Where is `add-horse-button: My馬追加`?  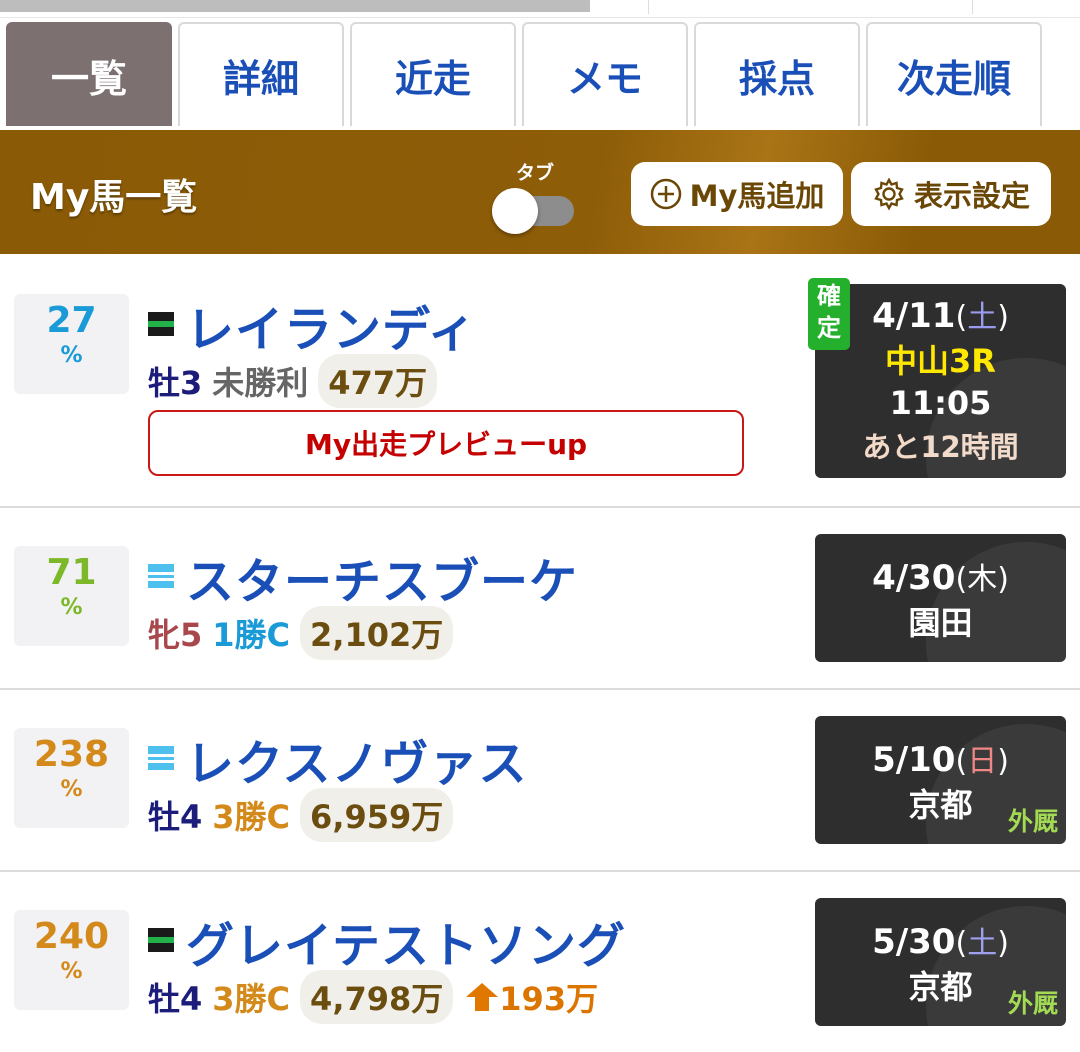 add-horse-button: My馬追加 is located at coordinates (737, 194).